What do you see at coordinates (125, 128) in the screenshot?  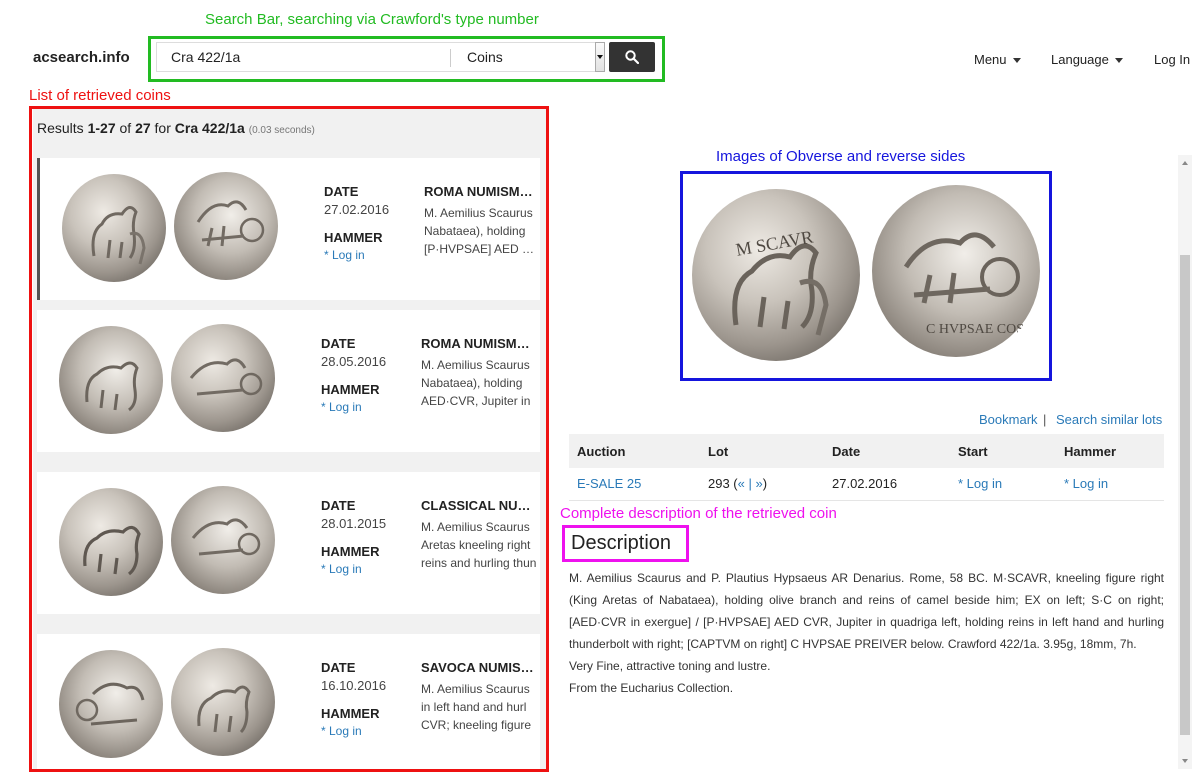 I see `results-of: of` at bounding box center [125, 128].